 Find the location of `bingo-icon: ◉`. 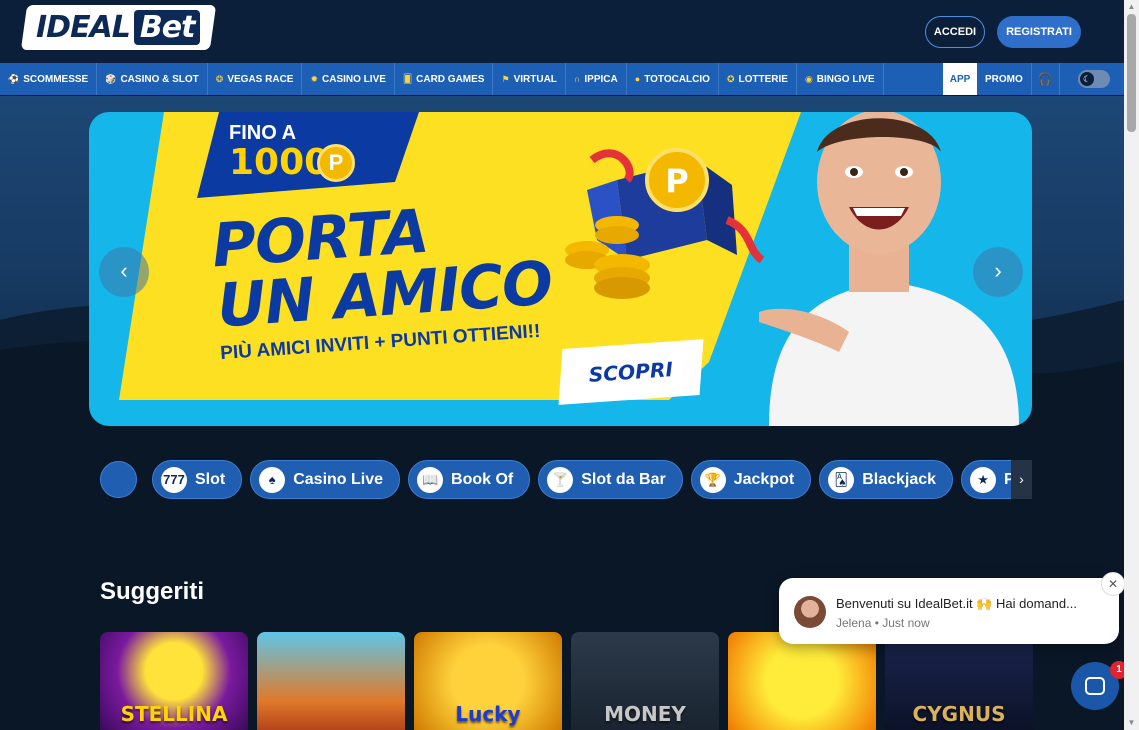

bingo-icon: ◉ is located at coordinates (808, 78).